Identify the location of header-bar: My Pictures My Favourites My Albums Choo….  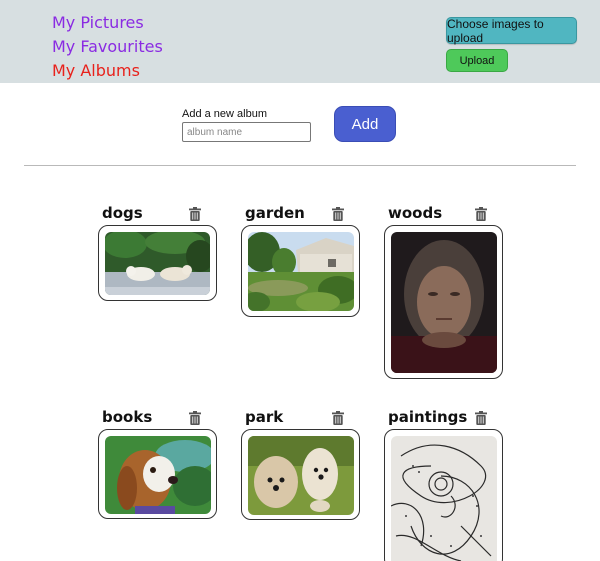
(300, 41).